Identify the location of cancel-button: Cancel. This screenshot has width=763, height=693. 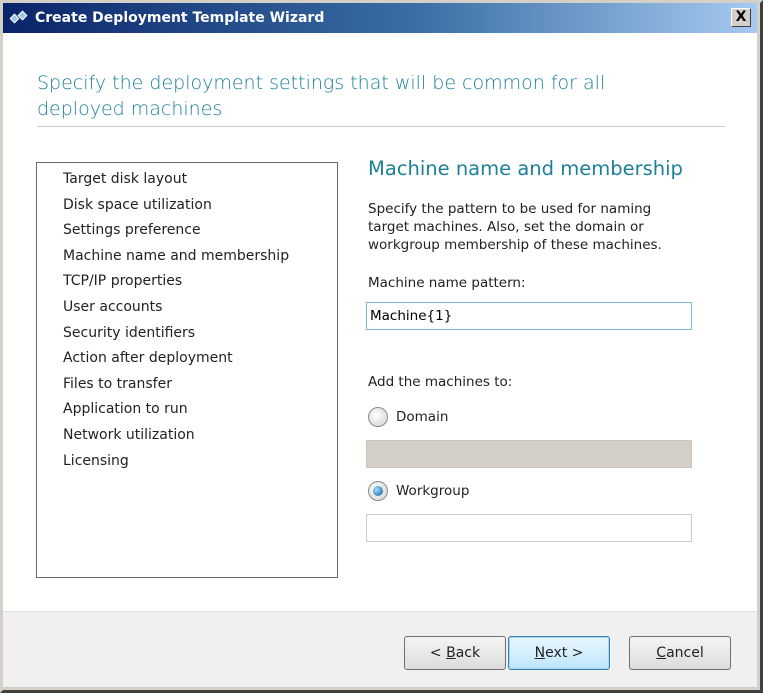
(680, 653).